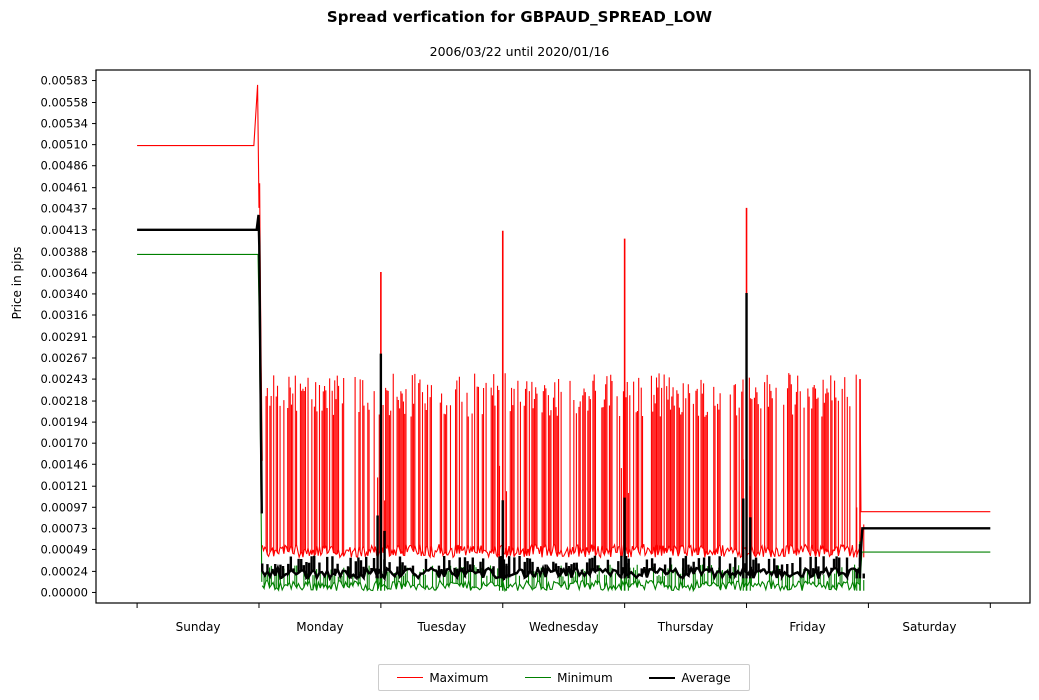  I want to click on y-tick-label: 0.00364, so click(64, 273).